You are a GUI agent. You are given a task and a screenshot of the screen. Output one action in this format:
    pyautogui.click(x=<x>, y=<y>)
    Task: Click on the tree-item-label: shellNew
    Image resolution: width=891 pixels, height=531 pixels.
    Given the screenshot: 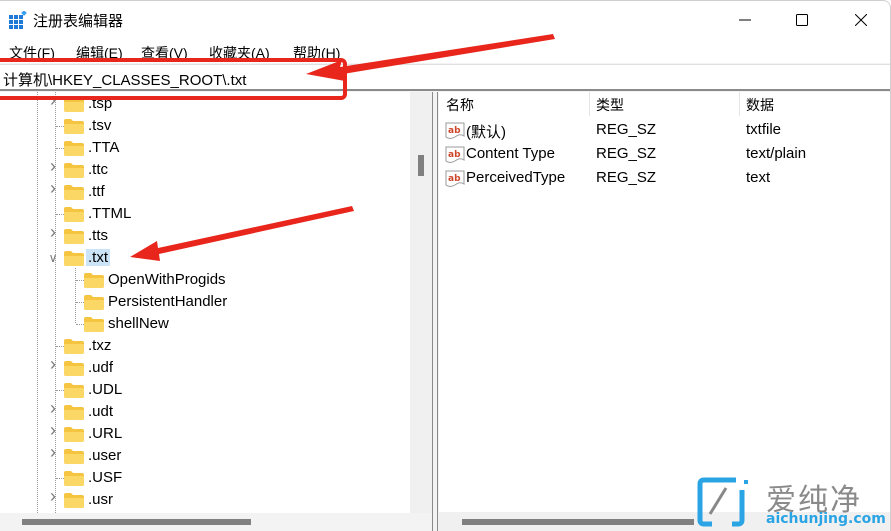 What is the action you would take?
    pyautogui.click(x=138, y=323)
    